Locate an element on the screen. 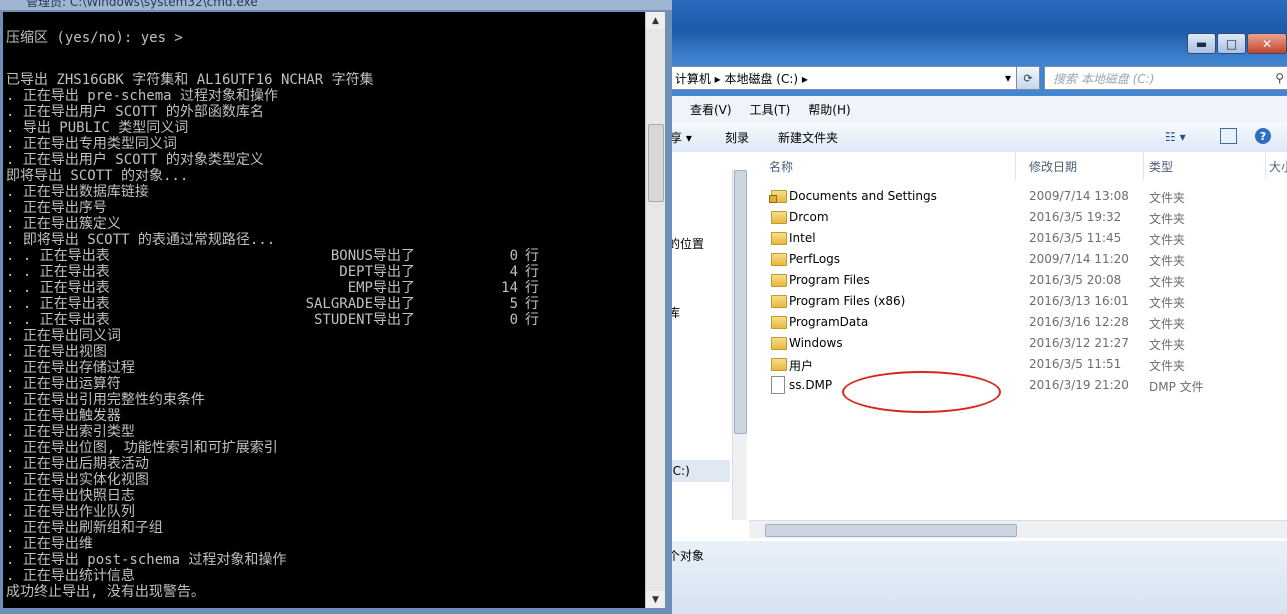 The height and width of the screenshot is (614, 1287). file-type: DMP 文件 is located at coordinates (1176, 387).